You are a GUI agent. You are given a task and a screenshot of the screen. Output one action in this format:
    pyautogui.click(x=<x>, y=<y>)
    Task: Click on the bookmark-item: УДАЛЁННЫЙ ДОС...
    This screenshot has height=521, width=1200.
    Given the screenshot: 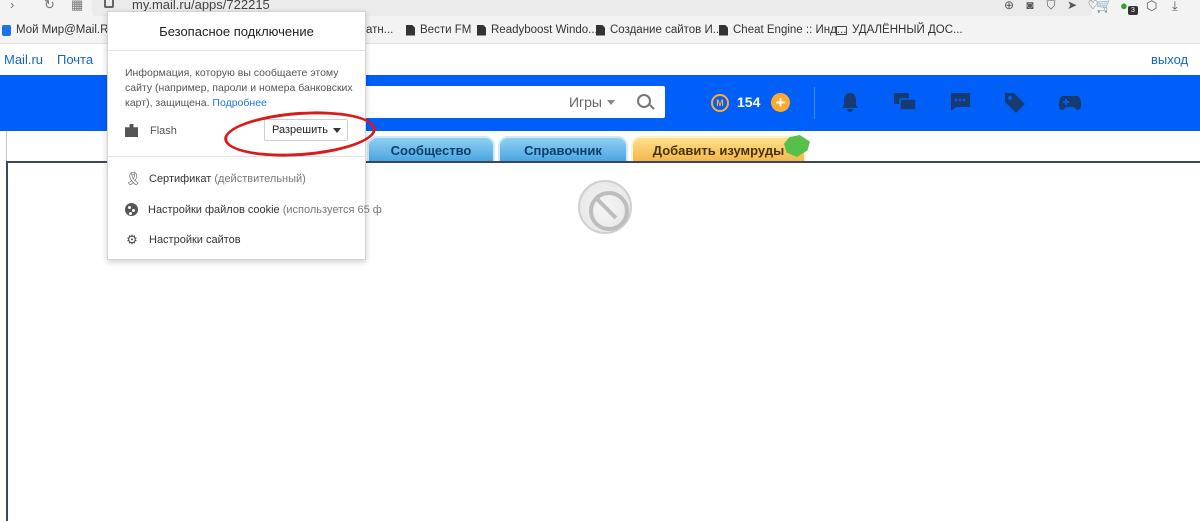 What is the action you would take?
    pyautogui.click(x=899, y=30)
    